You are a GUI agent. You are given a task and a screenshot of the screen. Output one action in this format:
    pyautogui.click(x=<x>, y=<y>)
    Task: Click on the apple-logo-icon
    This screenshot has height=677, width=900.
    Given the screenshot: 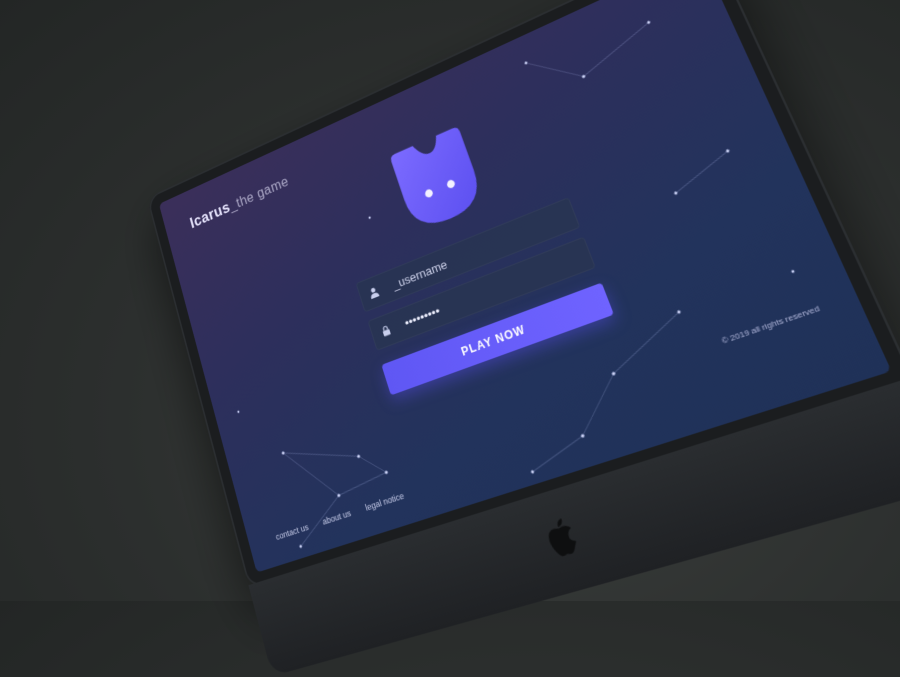 What is the action you would take?
    pyautogui.click(x=563, y=538)
    